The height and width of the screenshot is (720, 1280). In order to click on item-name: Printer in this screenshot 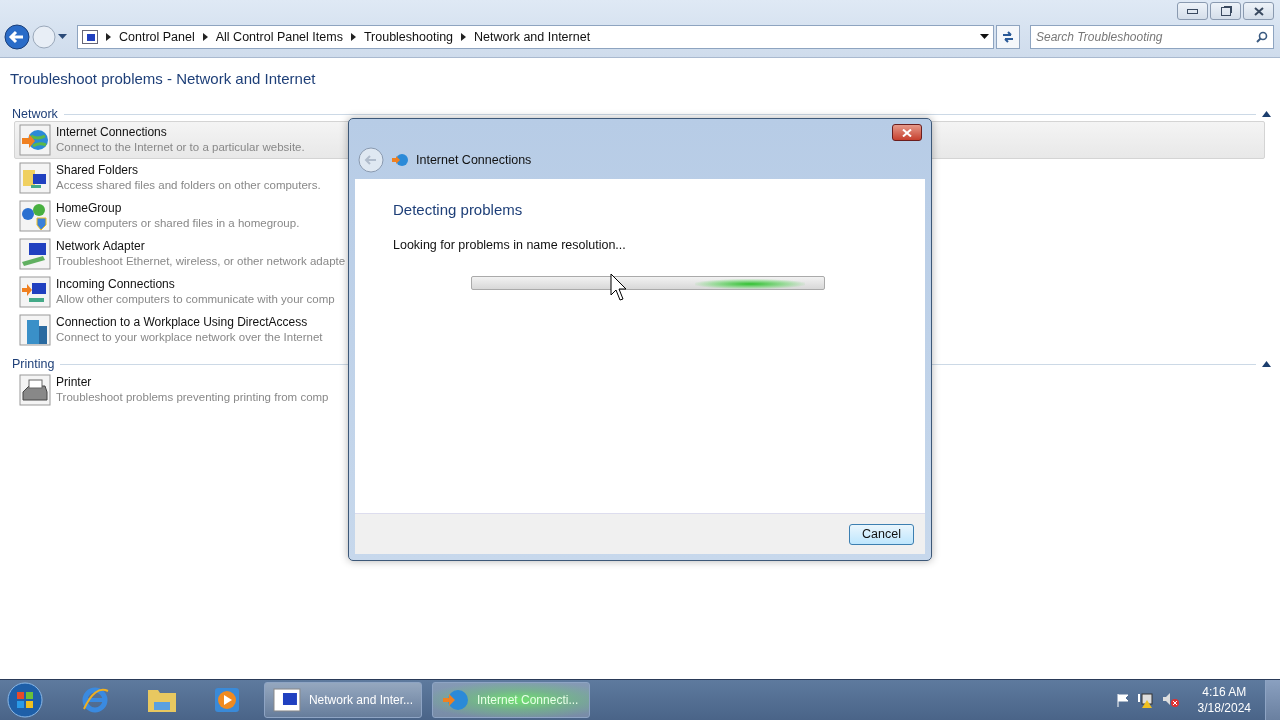, I will do `click(74, 382)`.